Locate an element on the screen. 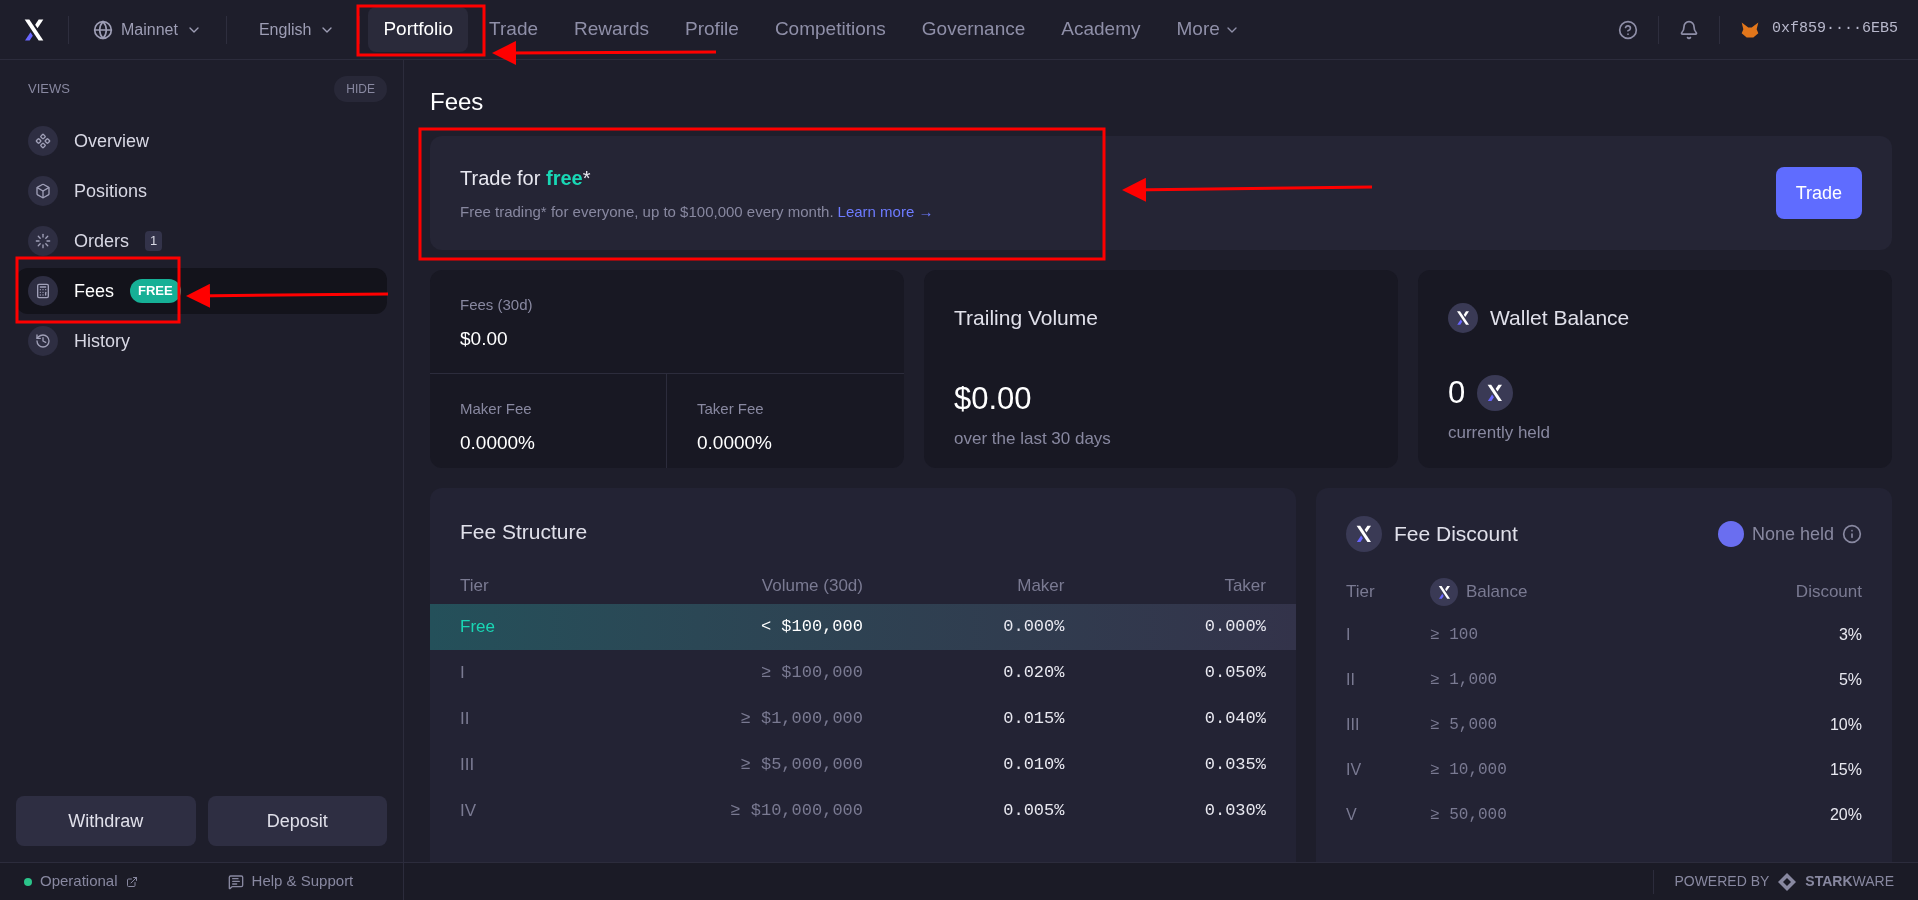 The height and width of the screenshot is (900, 1918). history-icon is located at coordinates (43, 341).